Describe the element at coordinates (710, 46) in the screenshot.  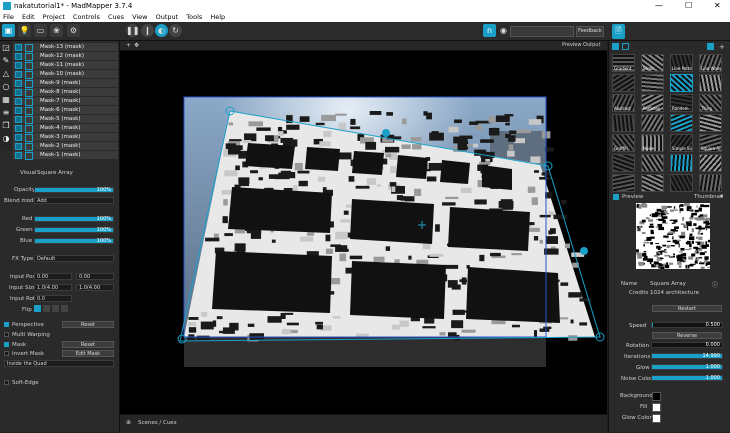
I see `grid-view-icon` at that location.